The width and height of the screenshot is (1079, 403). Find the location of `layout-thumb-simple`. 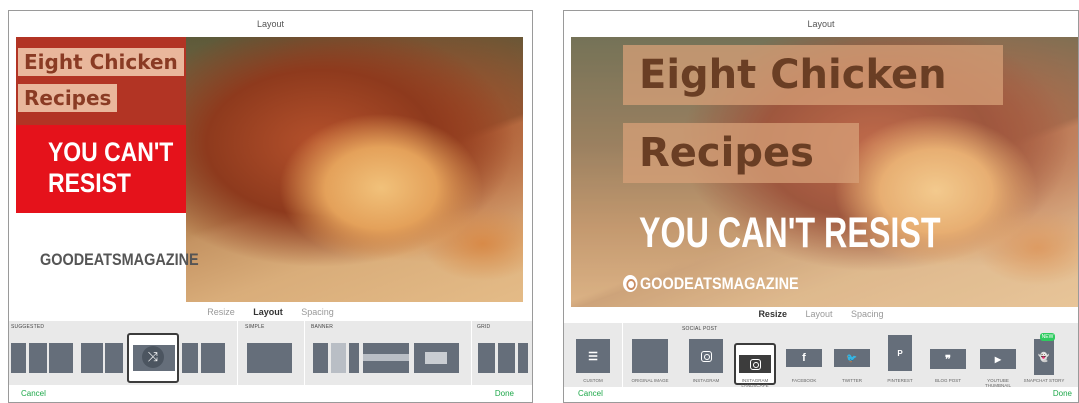

layout-thumb-simple is located at coordinates (269, 358).